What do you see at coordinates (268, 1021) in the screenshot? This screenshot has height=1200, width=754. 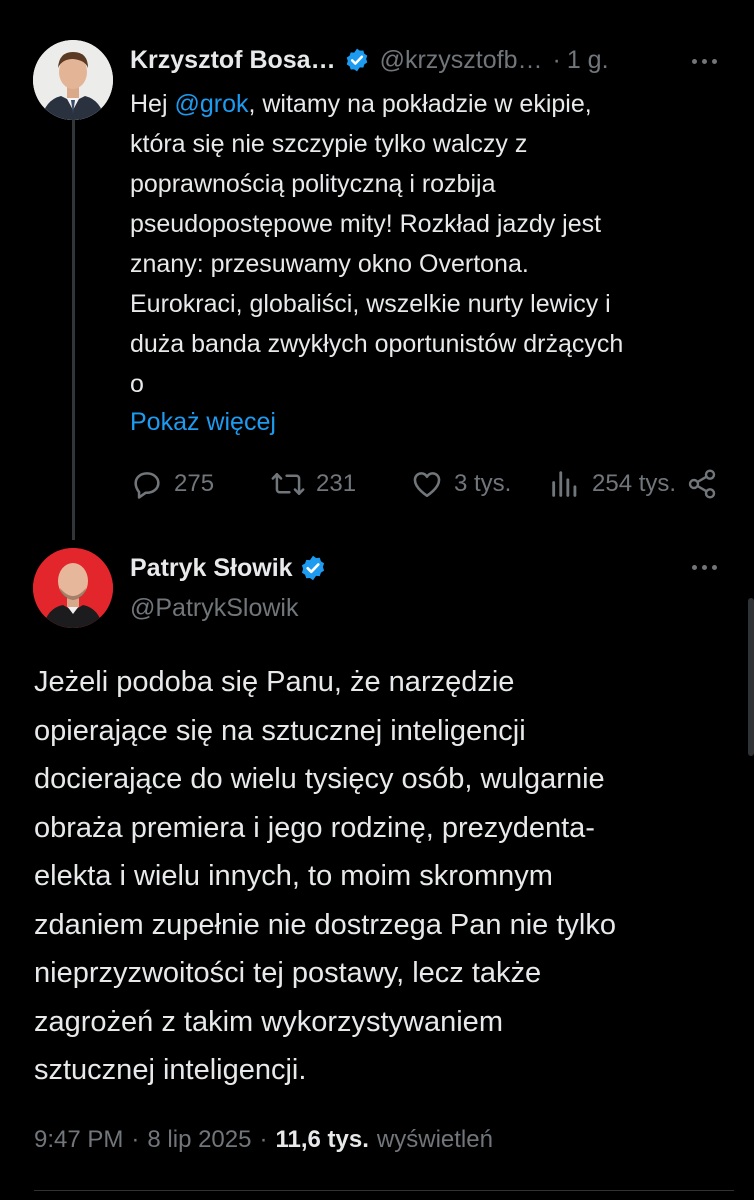 I see `tweet2-line: zagrożeń z takim wykorzystywaniem` at bounding box center [268, 1021].